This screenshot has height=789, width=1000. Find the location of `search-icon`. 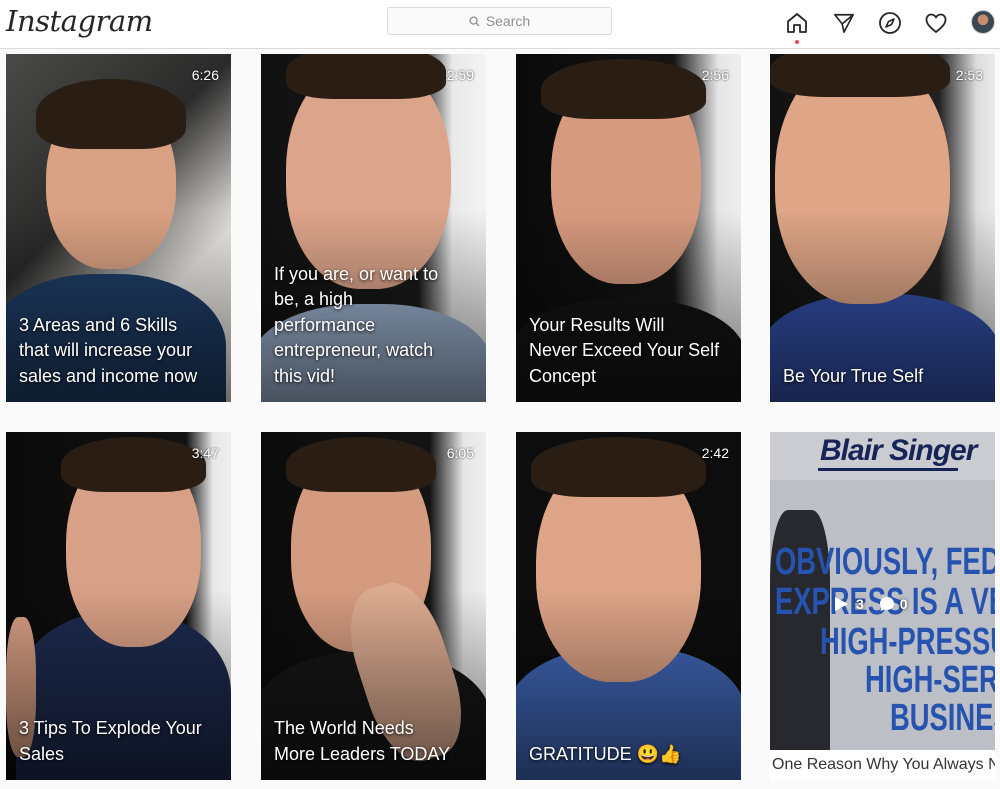

search-icon is located at coordinates (474, 21).